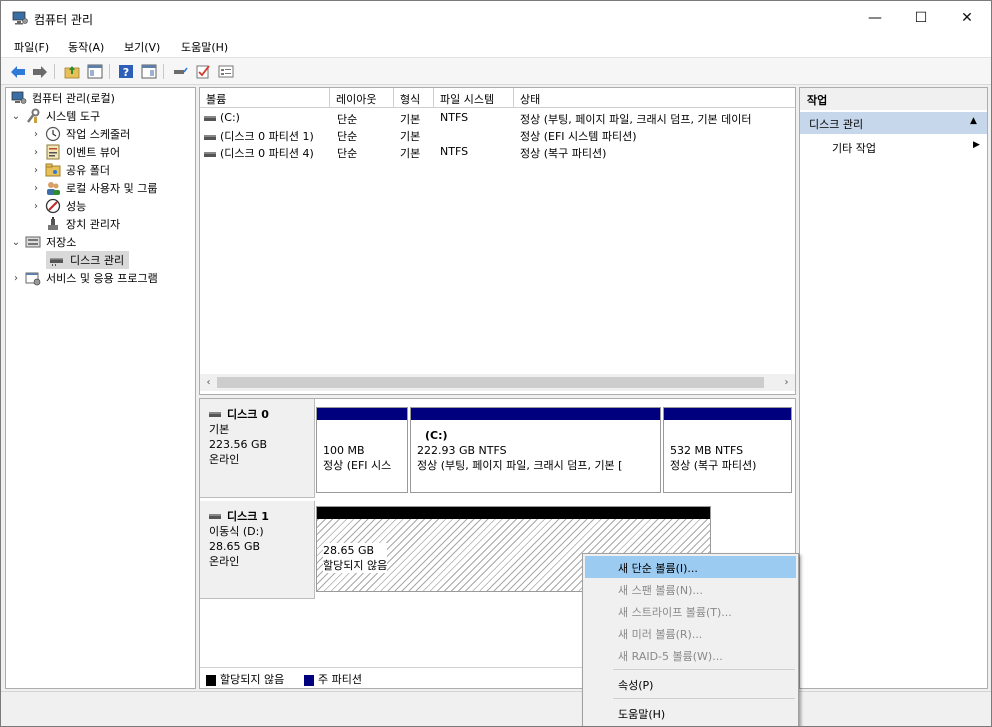  Describe the element at coordinates (713, 465) in the screenshot. I see `partition-status: 정상 (복구 파티션)` at that location.